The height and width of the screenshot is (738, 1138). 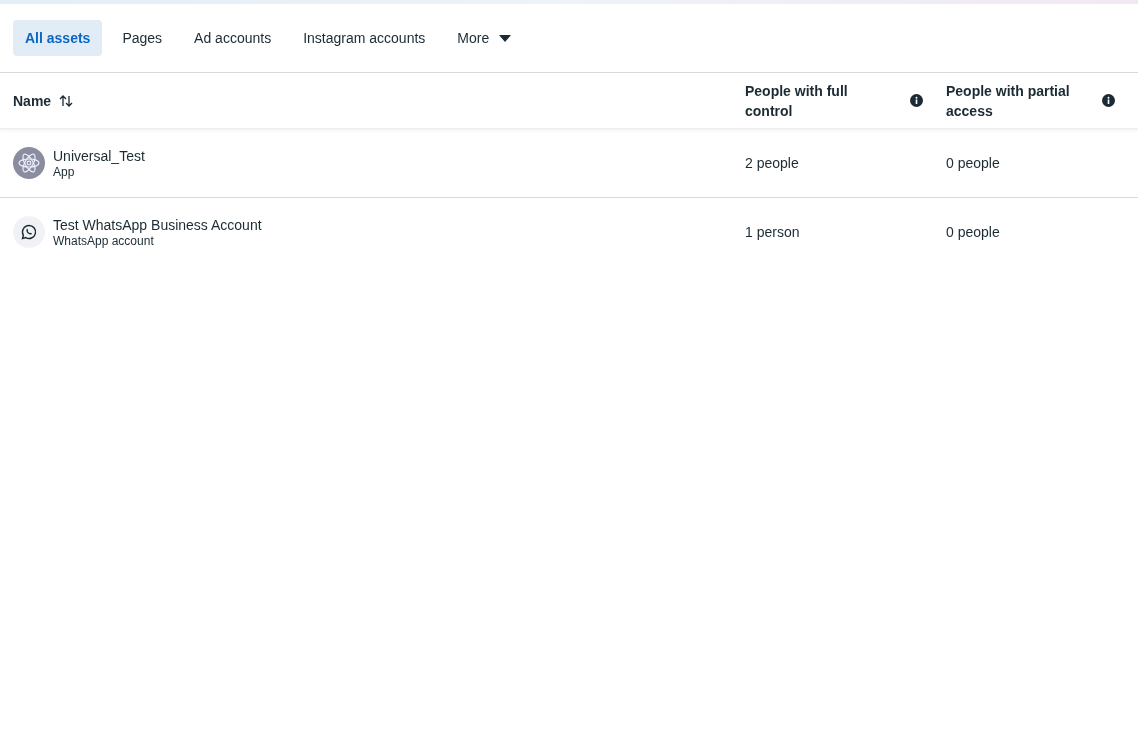 I want to click on column-header: People with partial access, so click(x=1008, y=101).